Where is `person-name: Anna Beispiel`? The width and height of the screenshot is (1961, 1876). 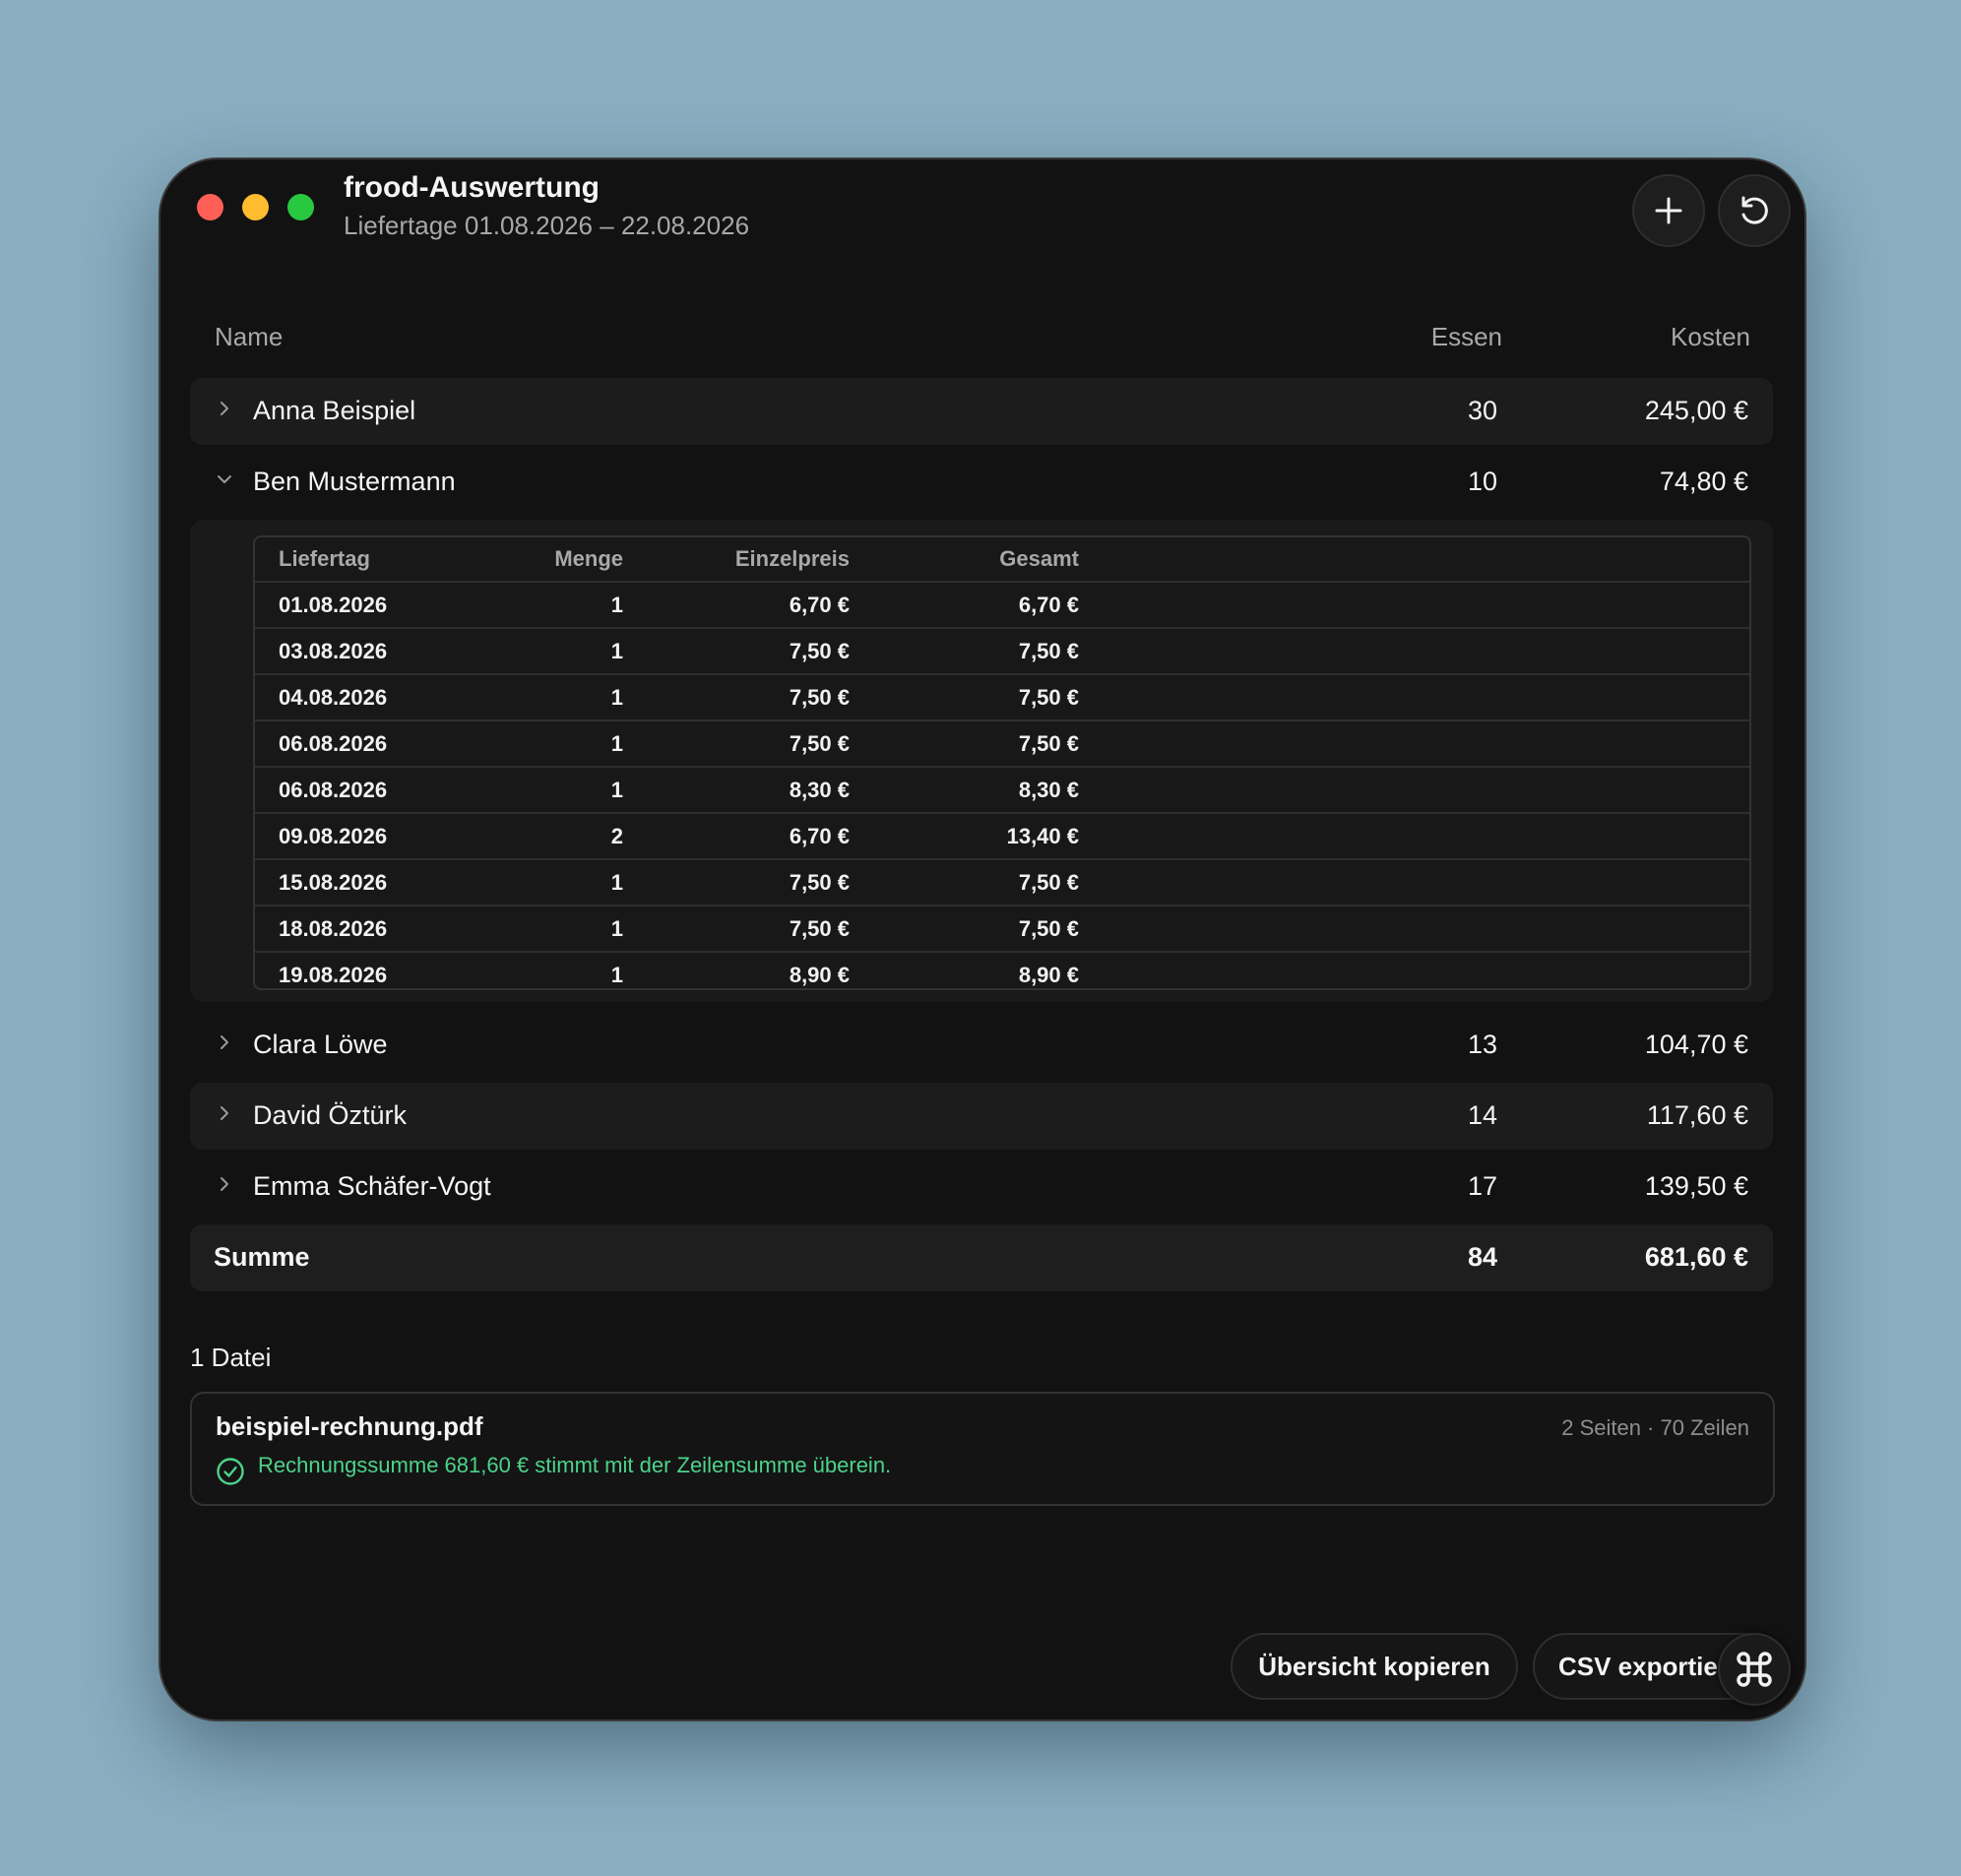
person-name: Anna Beispiel is located at coordinates (334, 410).